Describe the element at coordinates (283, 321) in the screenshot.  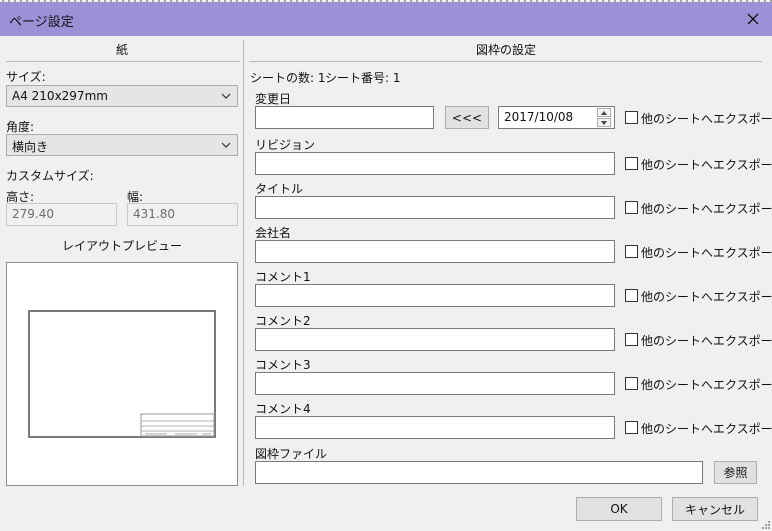
I see `field-label-comment2: コメント2` at that location.